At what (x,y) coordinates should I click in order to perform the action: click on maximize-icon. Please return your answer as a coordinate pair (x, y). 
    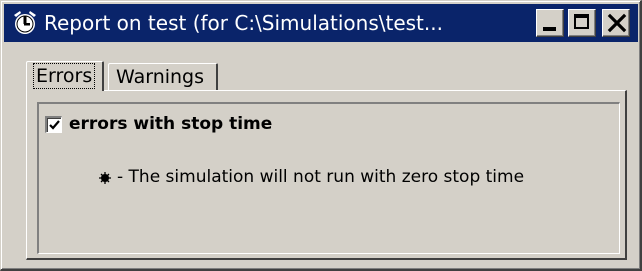
    Looking at the image, I should click on (581, 21).